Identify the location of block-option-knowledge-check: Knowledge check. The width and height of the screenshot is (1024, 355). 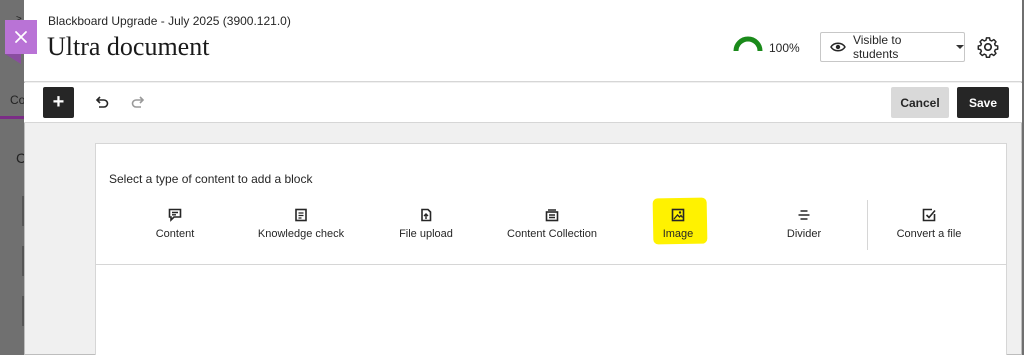
(301, 226).